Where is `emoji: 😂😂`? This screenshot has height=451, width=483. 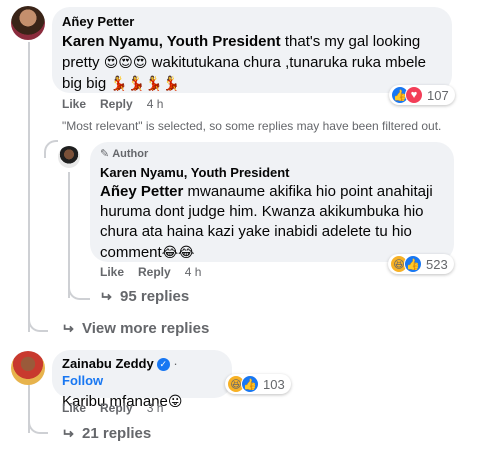 emoji: 😂😂 is located at coordinates (178, 252).